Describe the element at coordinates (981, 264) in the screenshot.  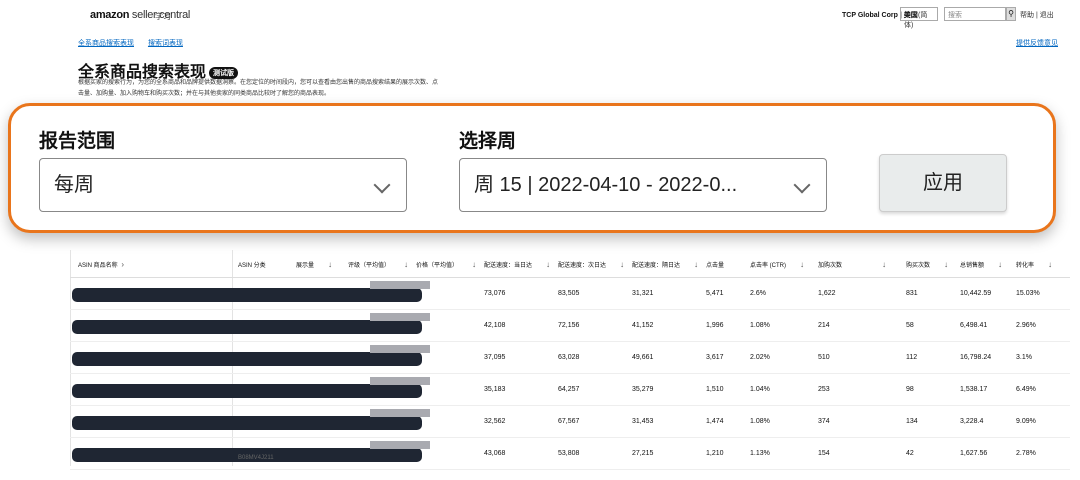
I see `column-header-sales: 总销售额 ↓` at that location.